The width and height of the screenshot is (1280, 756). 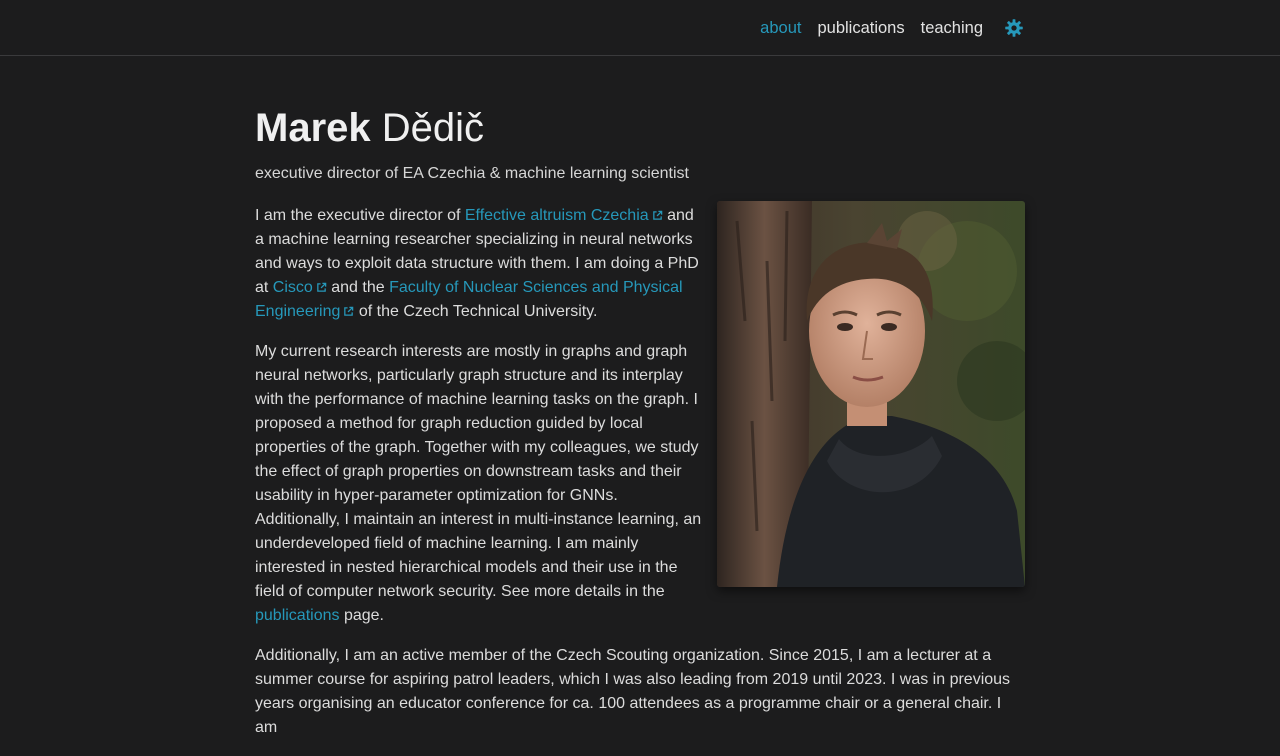 I want to click on first-name: Marek, so click(x=313, y=128).